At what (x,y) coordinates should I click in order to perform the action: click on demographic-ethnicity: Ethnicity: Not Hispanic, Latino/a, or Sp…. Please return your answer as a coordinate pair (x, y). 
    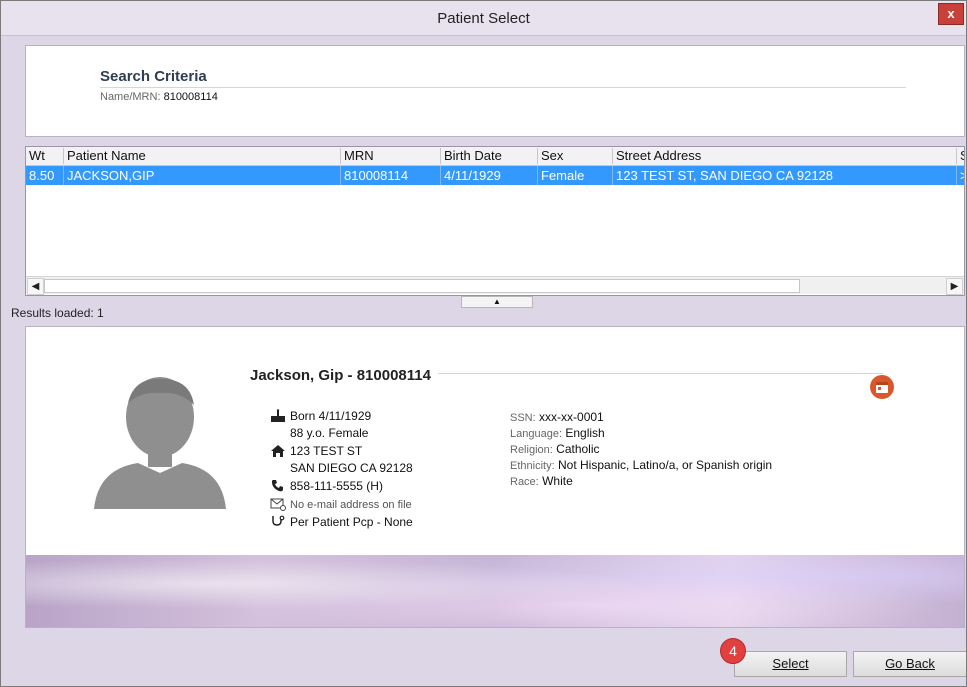
    Looking at the image, I should click on (641, 465).